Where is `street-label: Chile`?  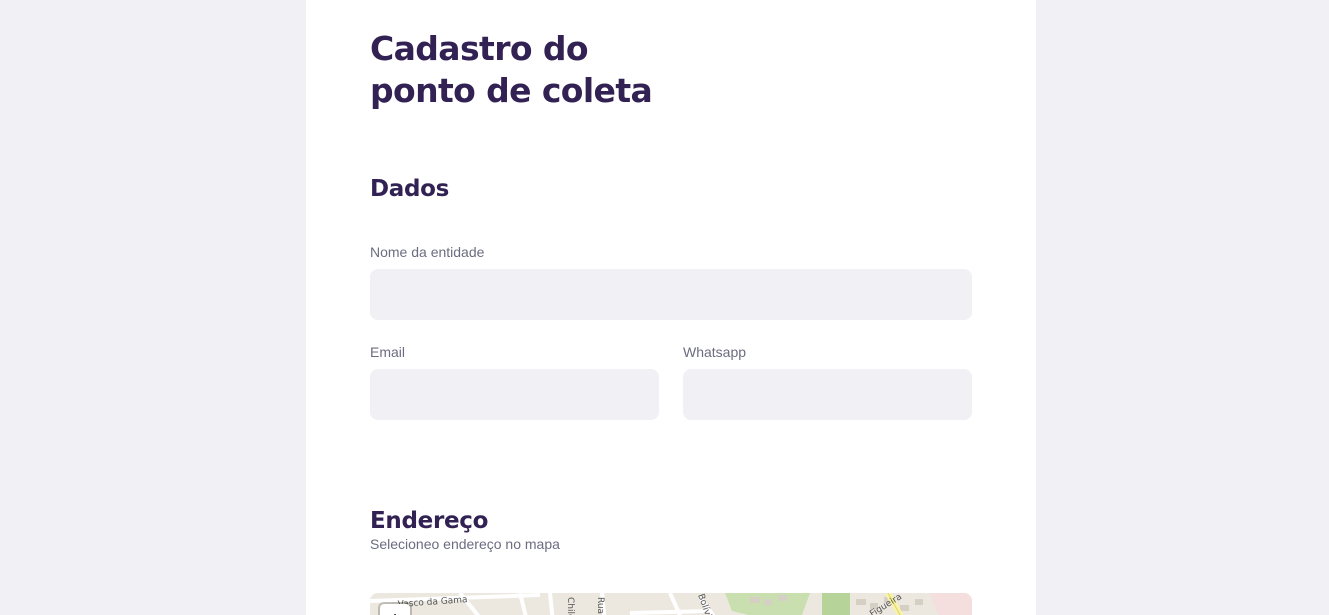 street-label: Chile is located at coordinates (570, 606).